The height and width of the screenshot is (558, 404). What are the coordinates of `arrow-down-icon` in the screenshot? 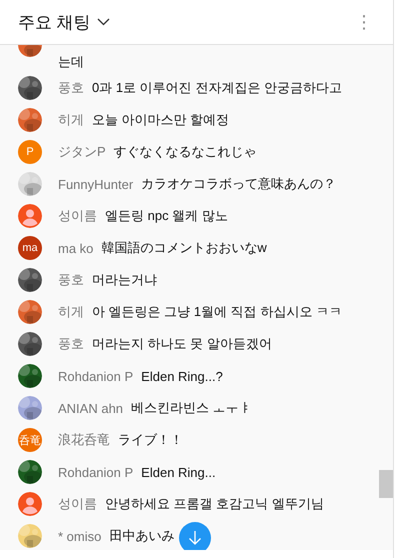 It's located at (195, 538).